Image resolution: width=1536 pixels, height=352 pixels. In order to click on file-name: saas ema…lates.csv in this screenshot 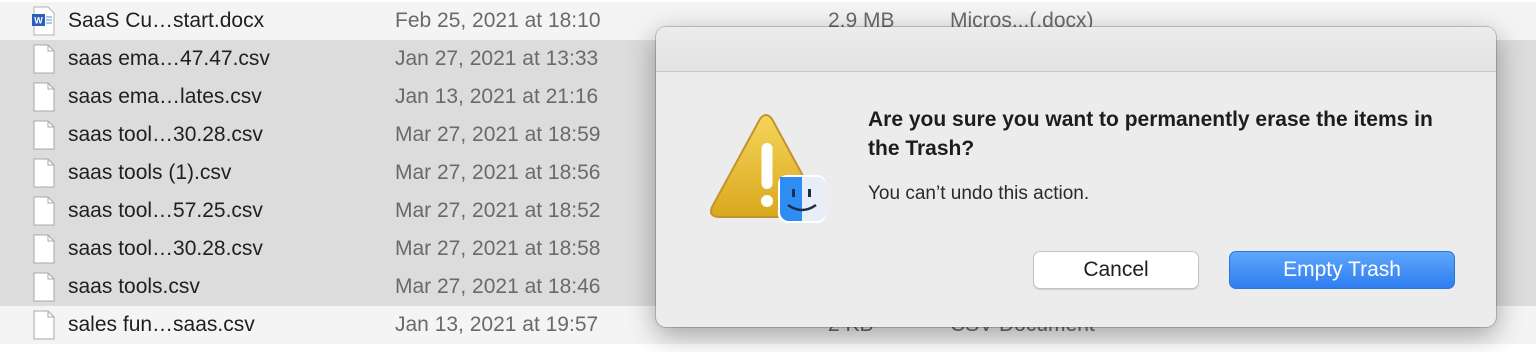, I will do `click(165, 96)`.